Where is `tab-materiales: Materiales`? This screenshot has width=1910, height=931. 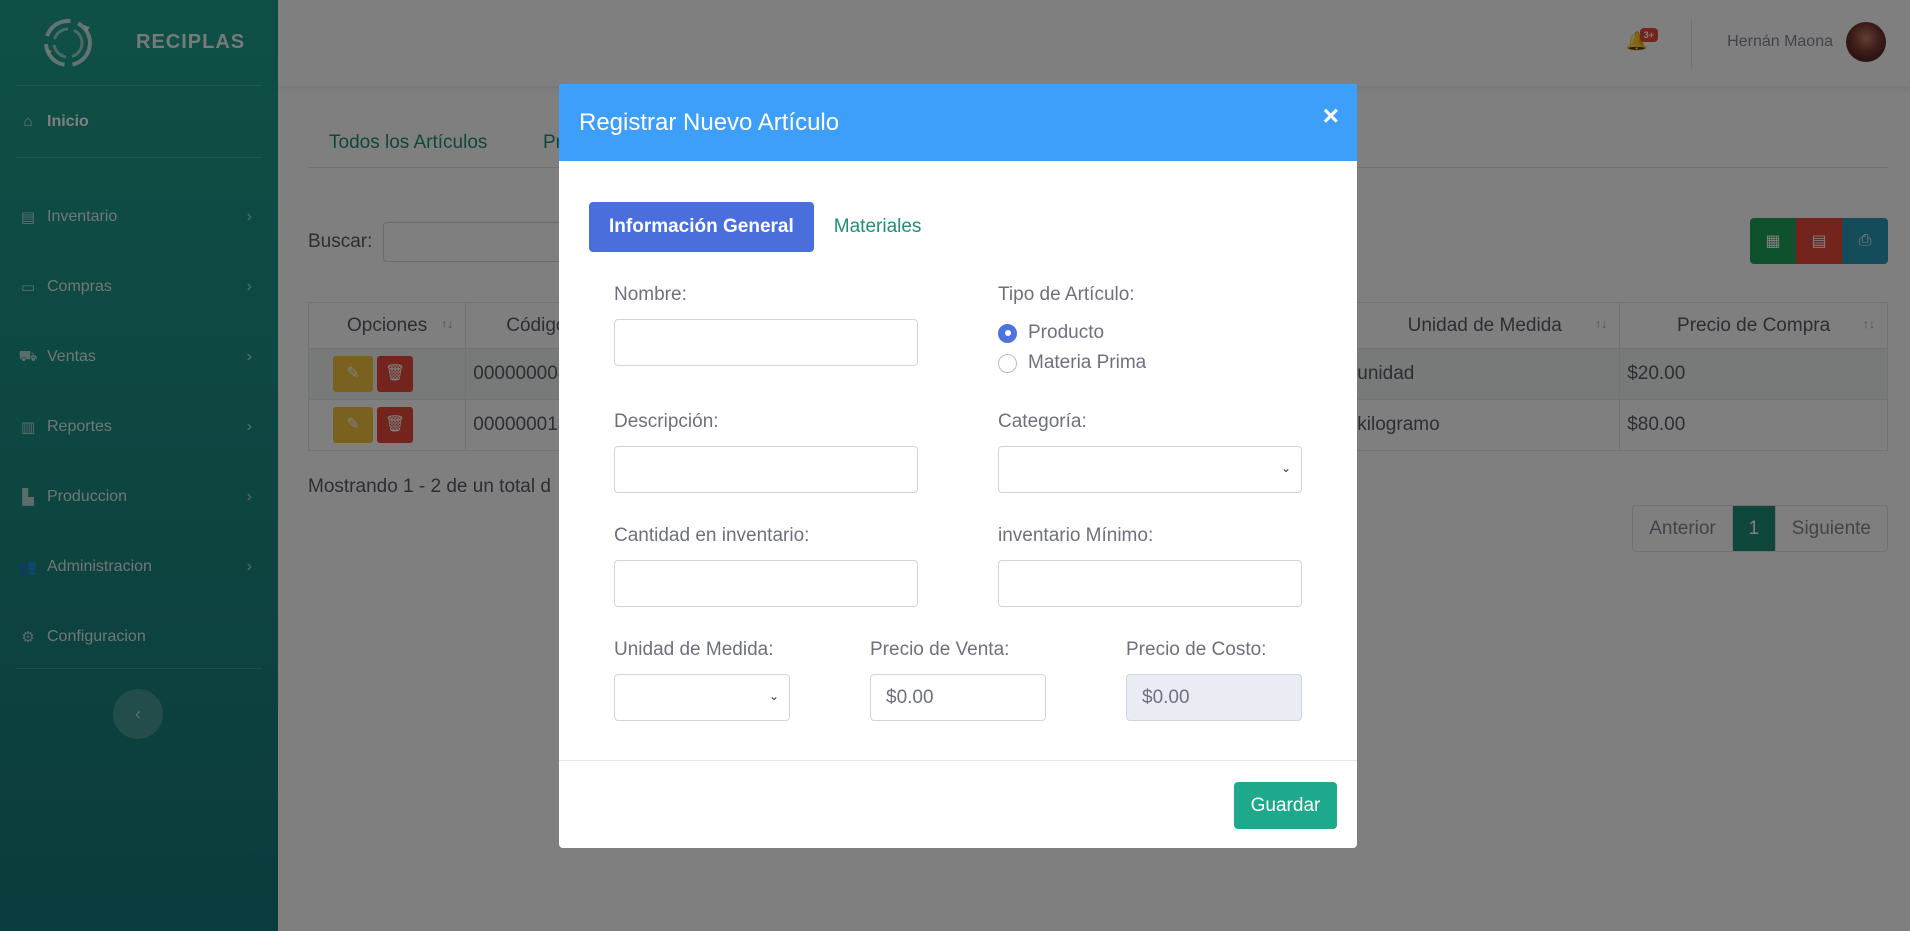
tab-materiales: Materiales is located at coordinates (878, 227).